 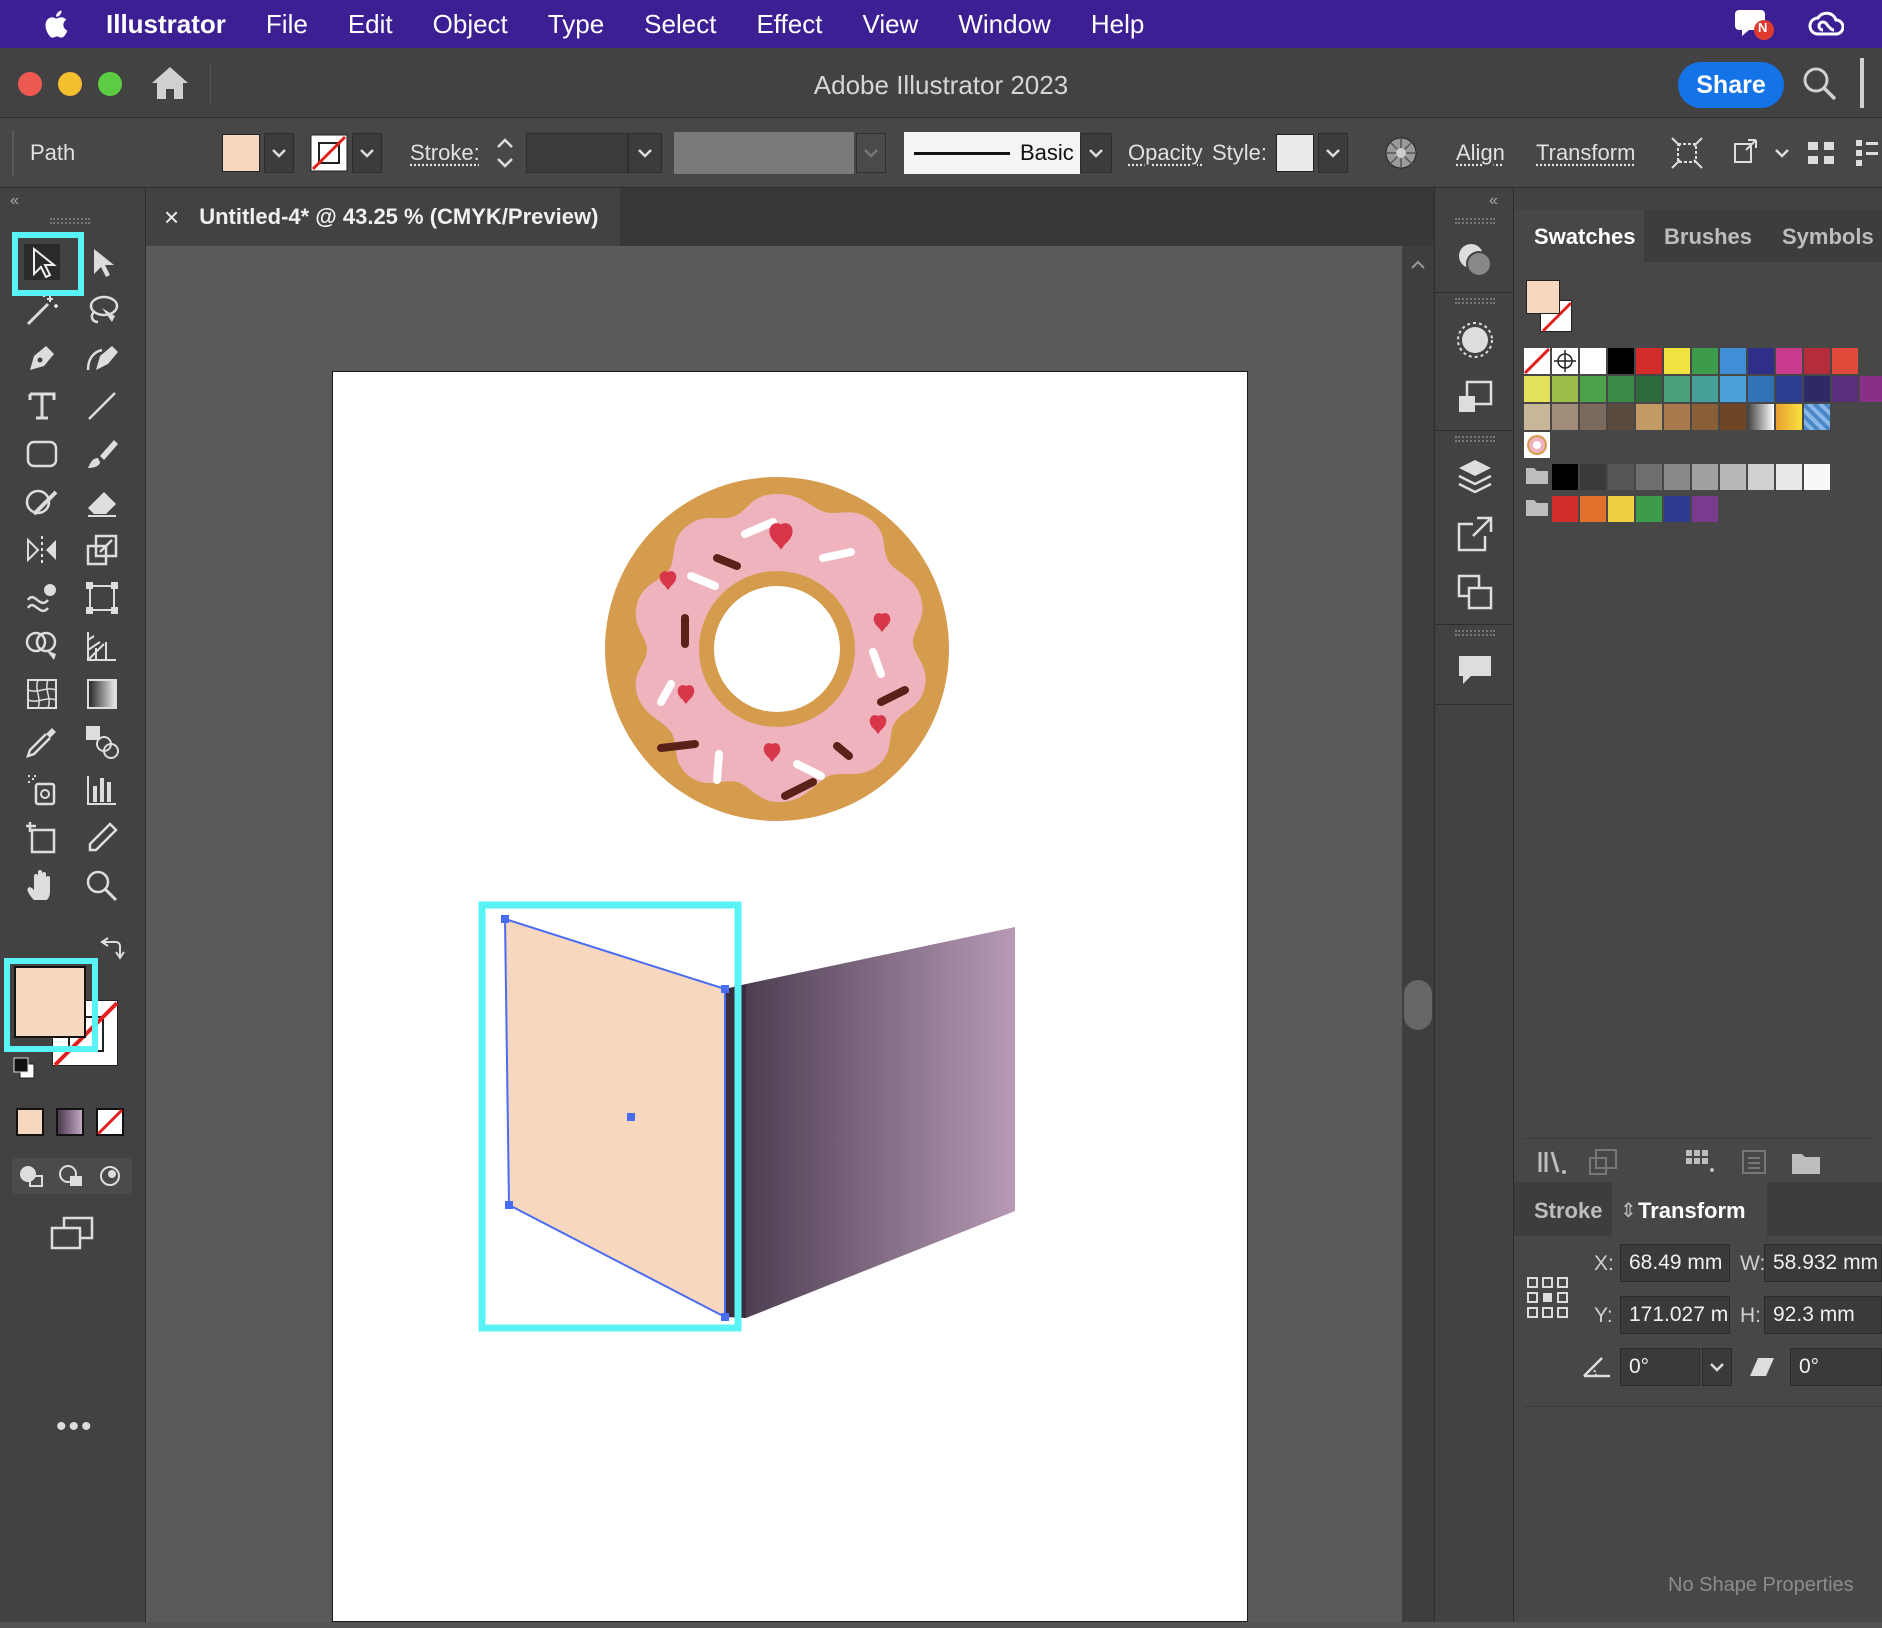 What do you see at coordinates (505, 153) in the screenshot?
I see `stroke-weight-stepper` at bounding box center [505, 153].